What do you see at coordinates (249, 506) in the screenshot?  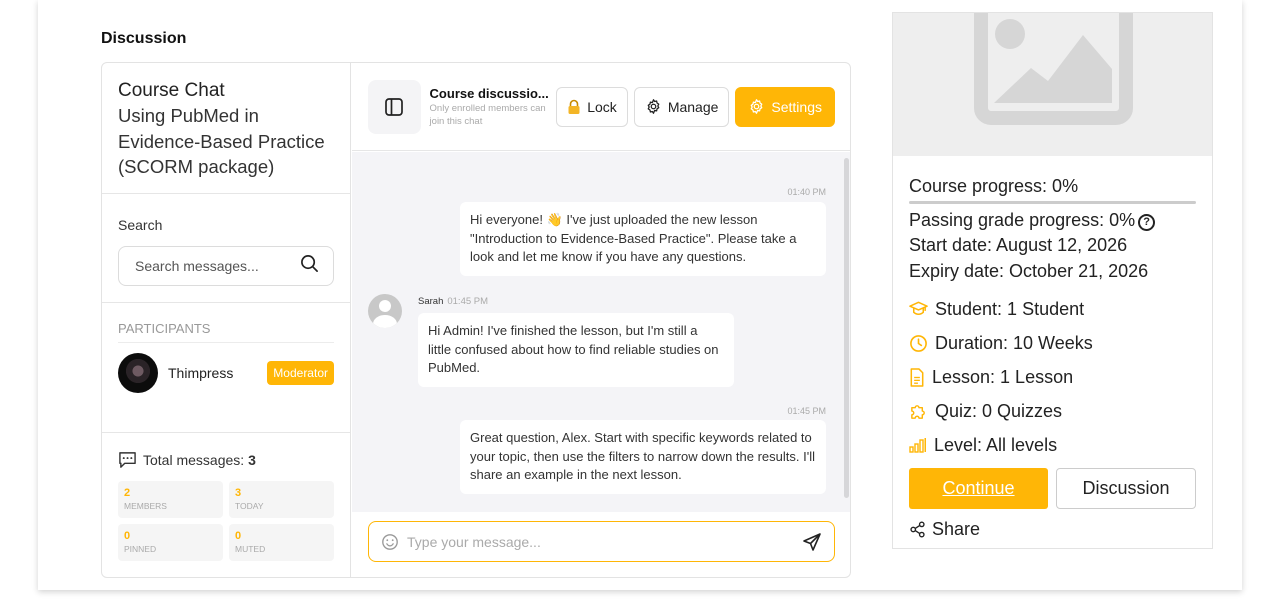 I see `stat-label: TODAY` at bounding box center [249, 506].